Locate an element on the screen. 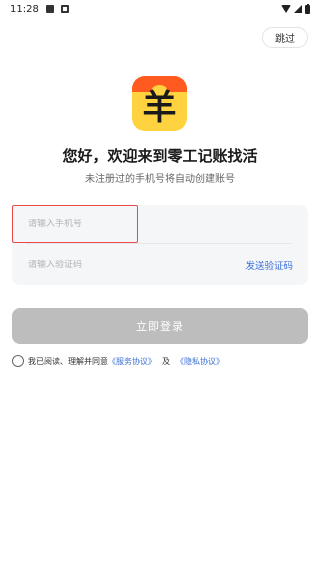  wifi-icon is located at coordinates (286, 9).